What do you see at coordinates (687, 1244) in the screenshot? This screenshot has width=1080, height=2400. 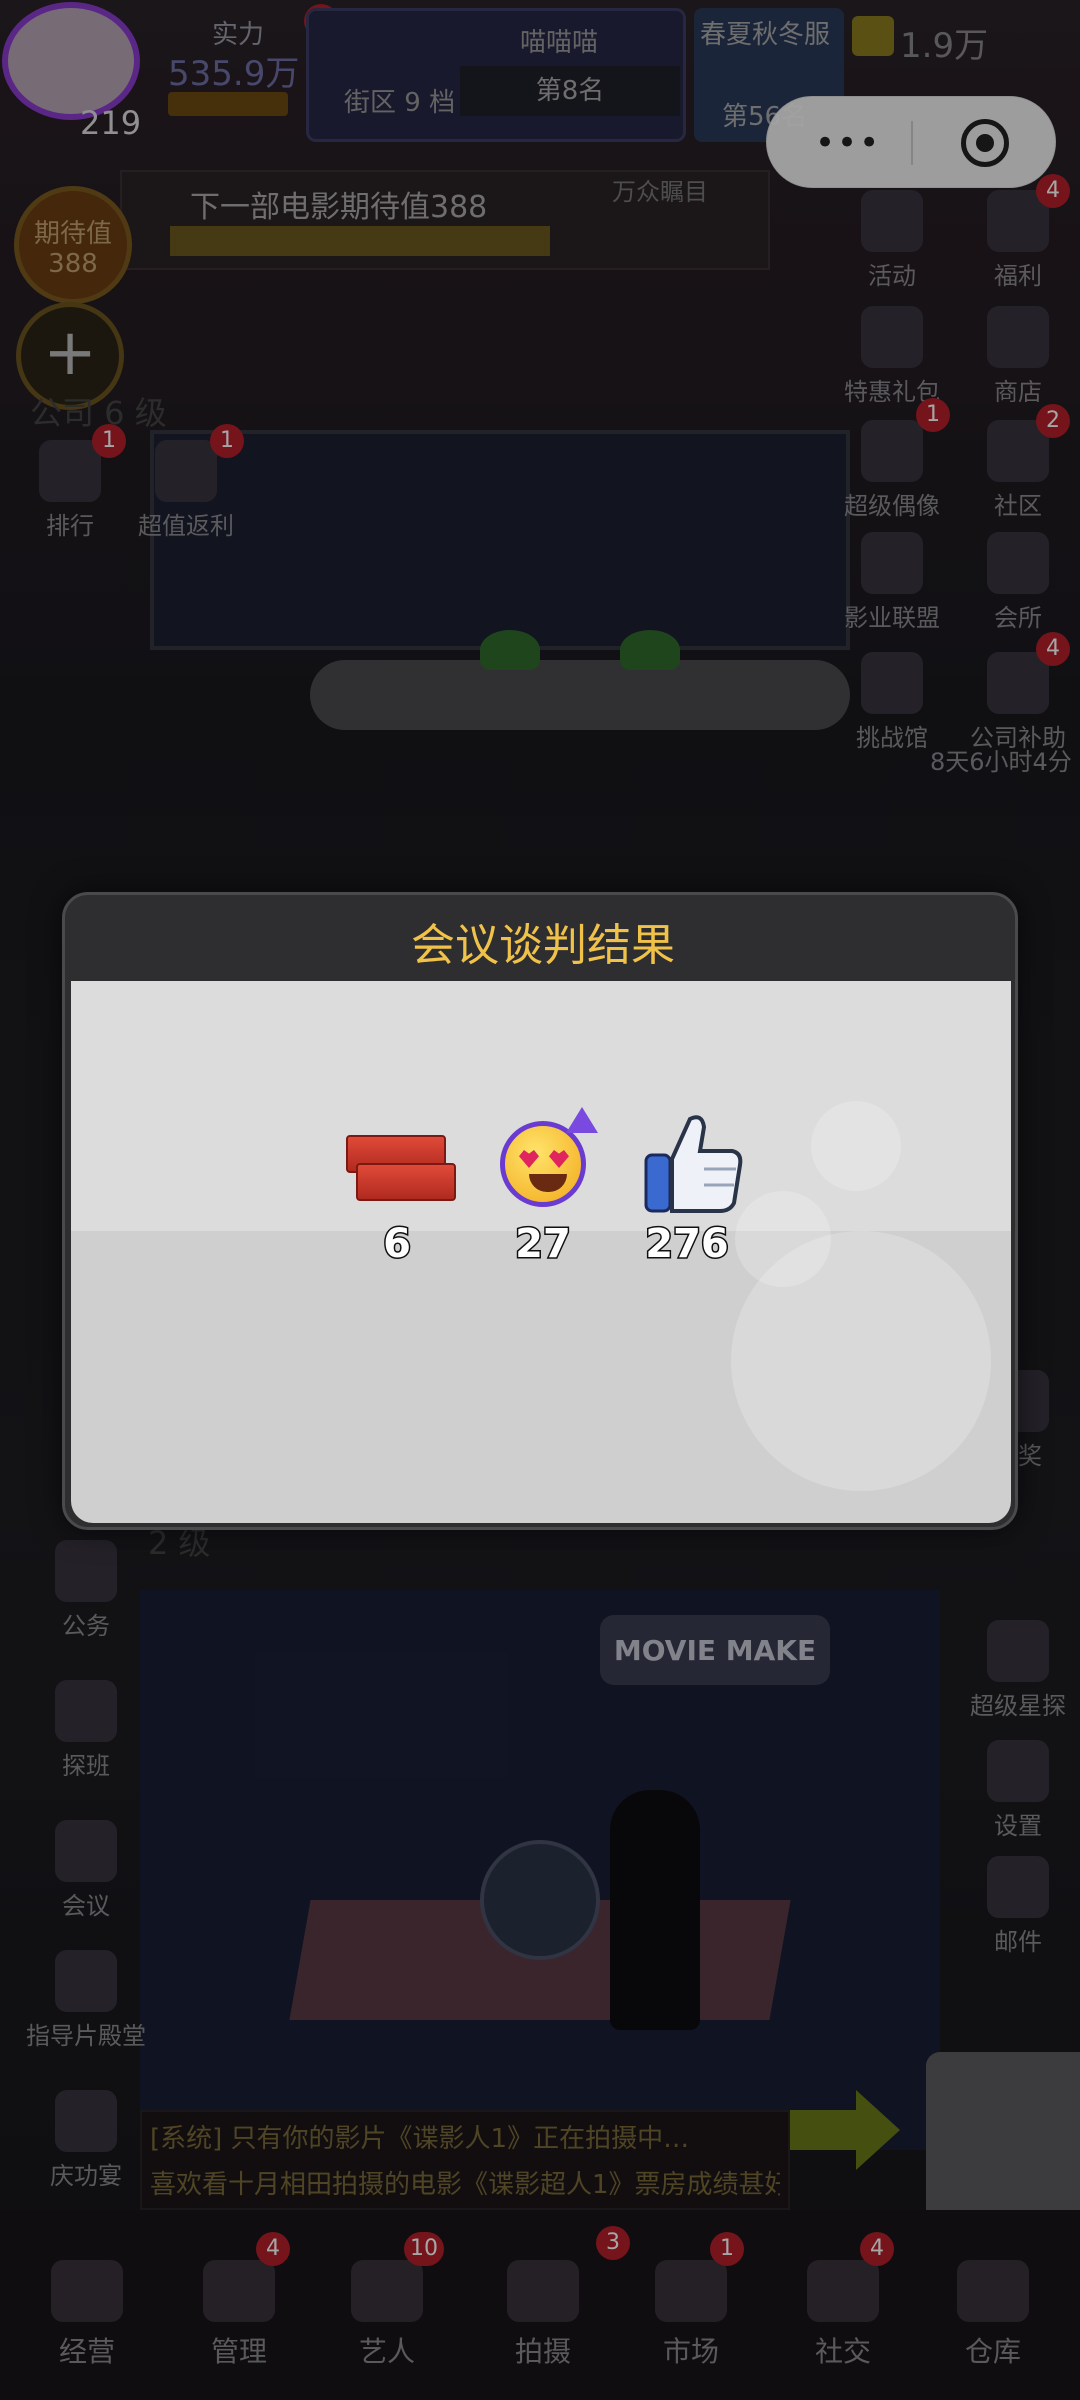 I see `reward-value: 276` at bounding box center [687, 1244].